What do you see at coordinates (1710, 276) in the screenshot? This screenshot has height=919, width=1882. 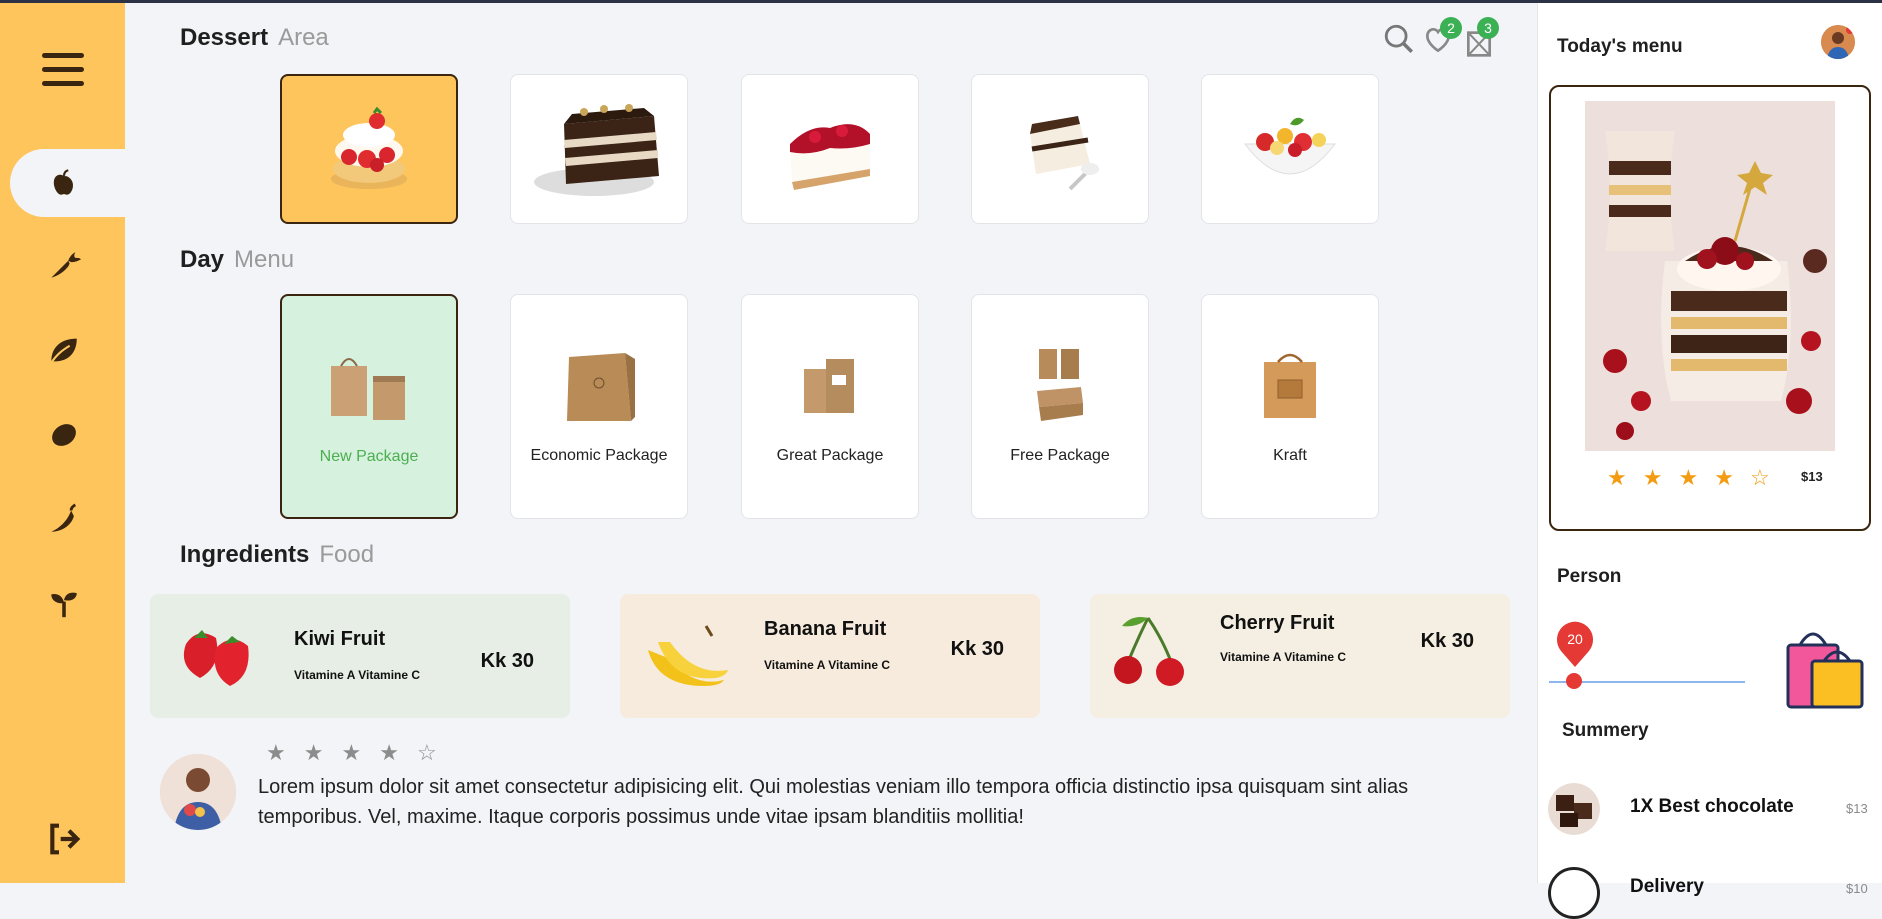 I see `todays-menu-image` at bounding box center [1710, 276].